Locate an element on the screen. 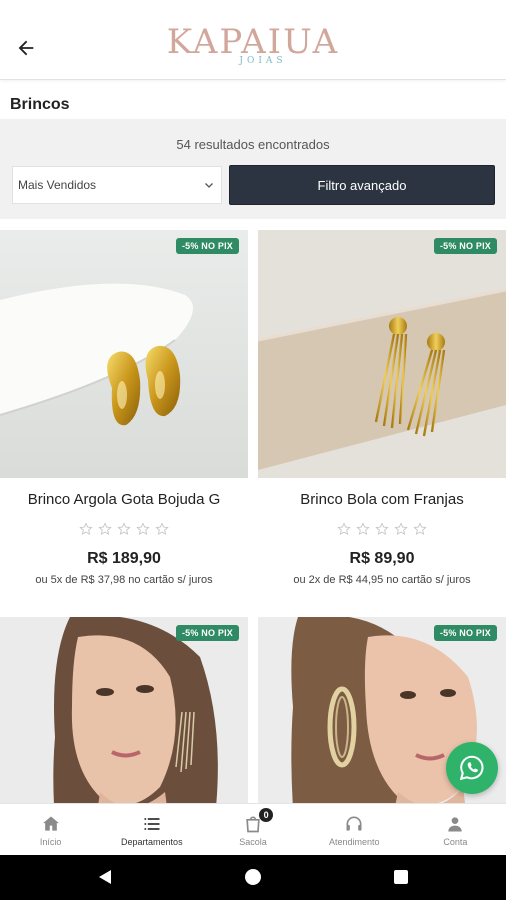 Image resolution: width=506 pixels, height=900 pixels. nav-home-icon is located at coordinates (253, 877).